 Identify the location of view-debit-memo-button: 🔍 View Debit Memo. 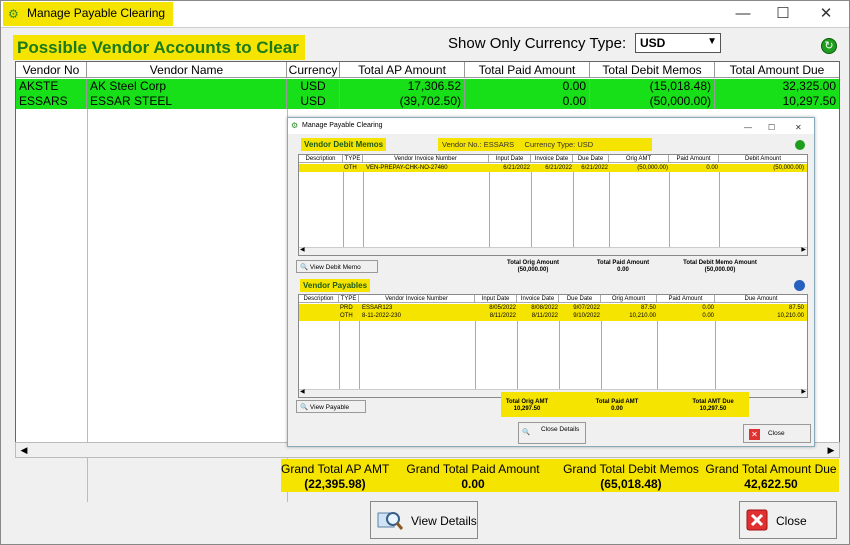
(337, 266).